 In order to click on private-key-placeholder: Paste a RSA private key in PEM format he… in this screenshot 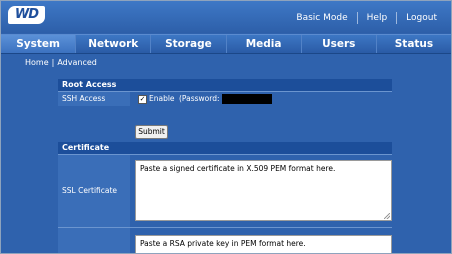, I will do `click(223, 243)`.